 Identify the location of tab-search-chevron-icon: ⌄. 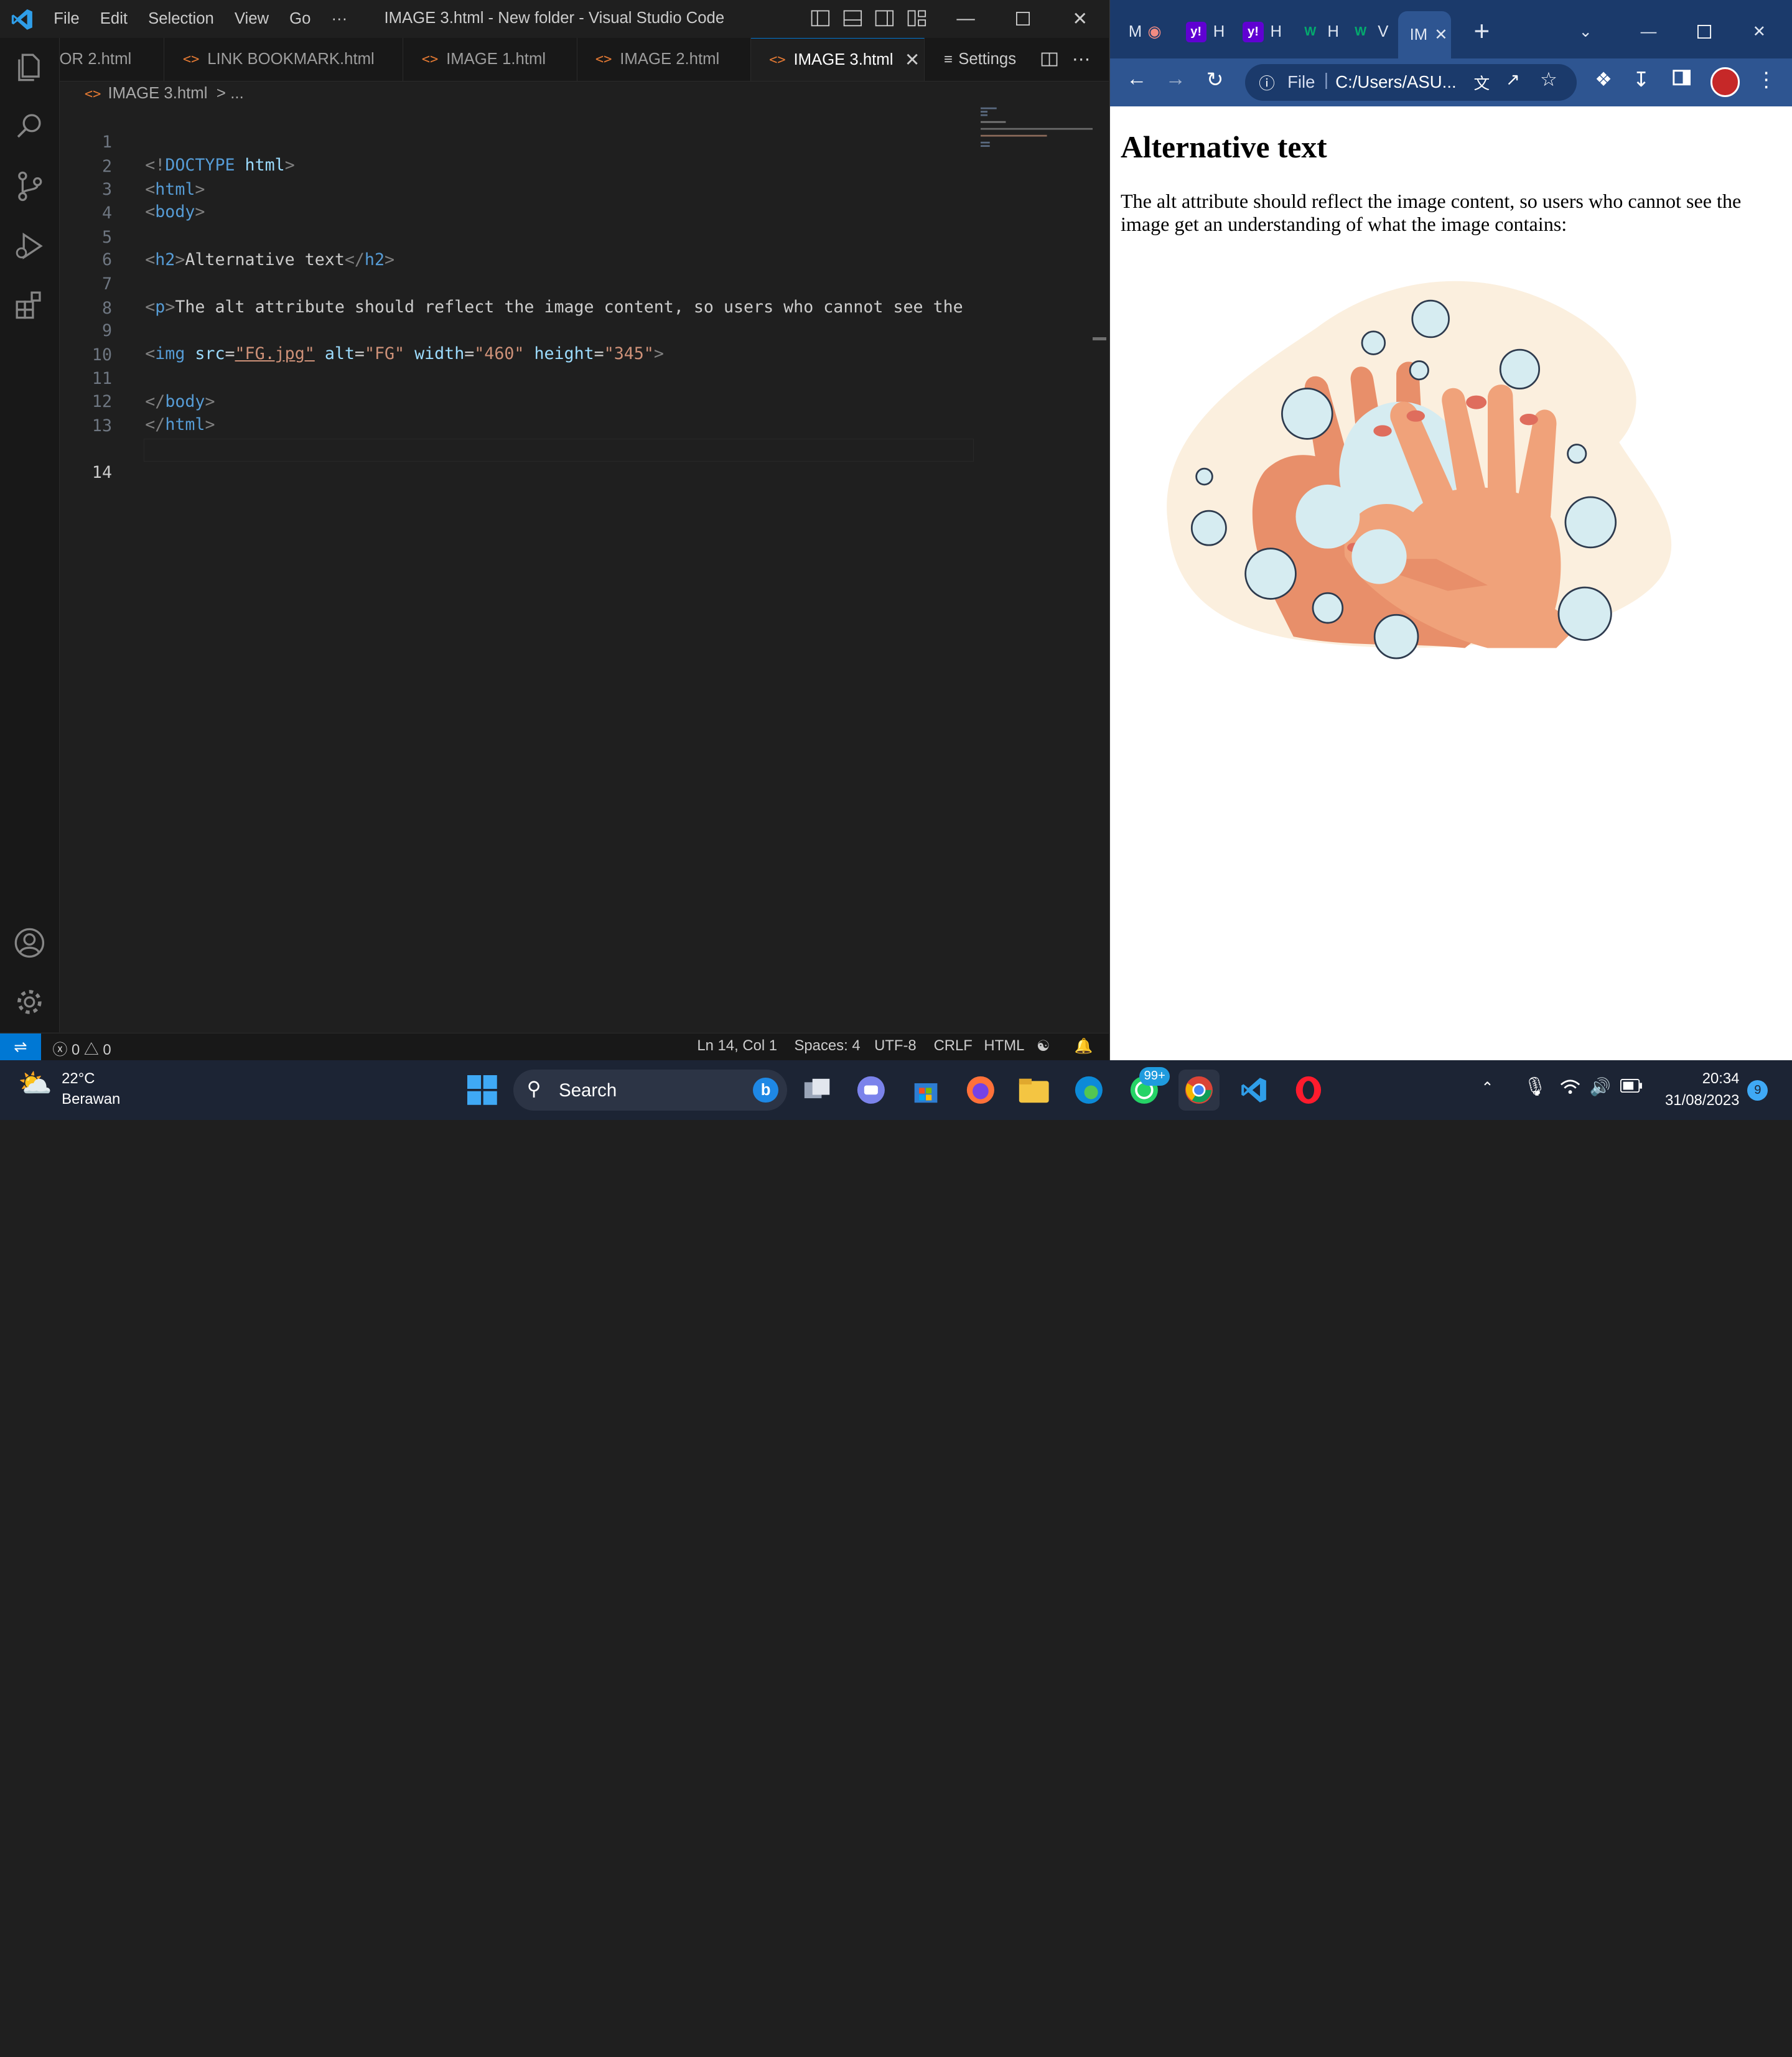
(1585, 31).